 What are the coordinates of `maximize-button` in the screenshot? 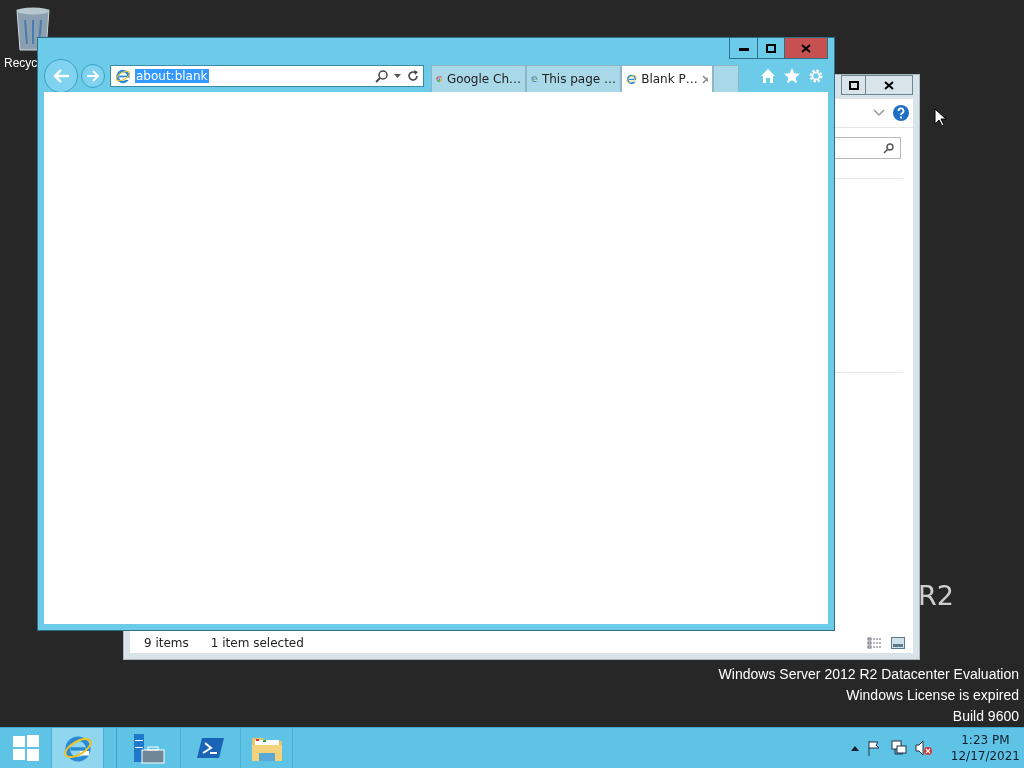 It's located at (853, 85).